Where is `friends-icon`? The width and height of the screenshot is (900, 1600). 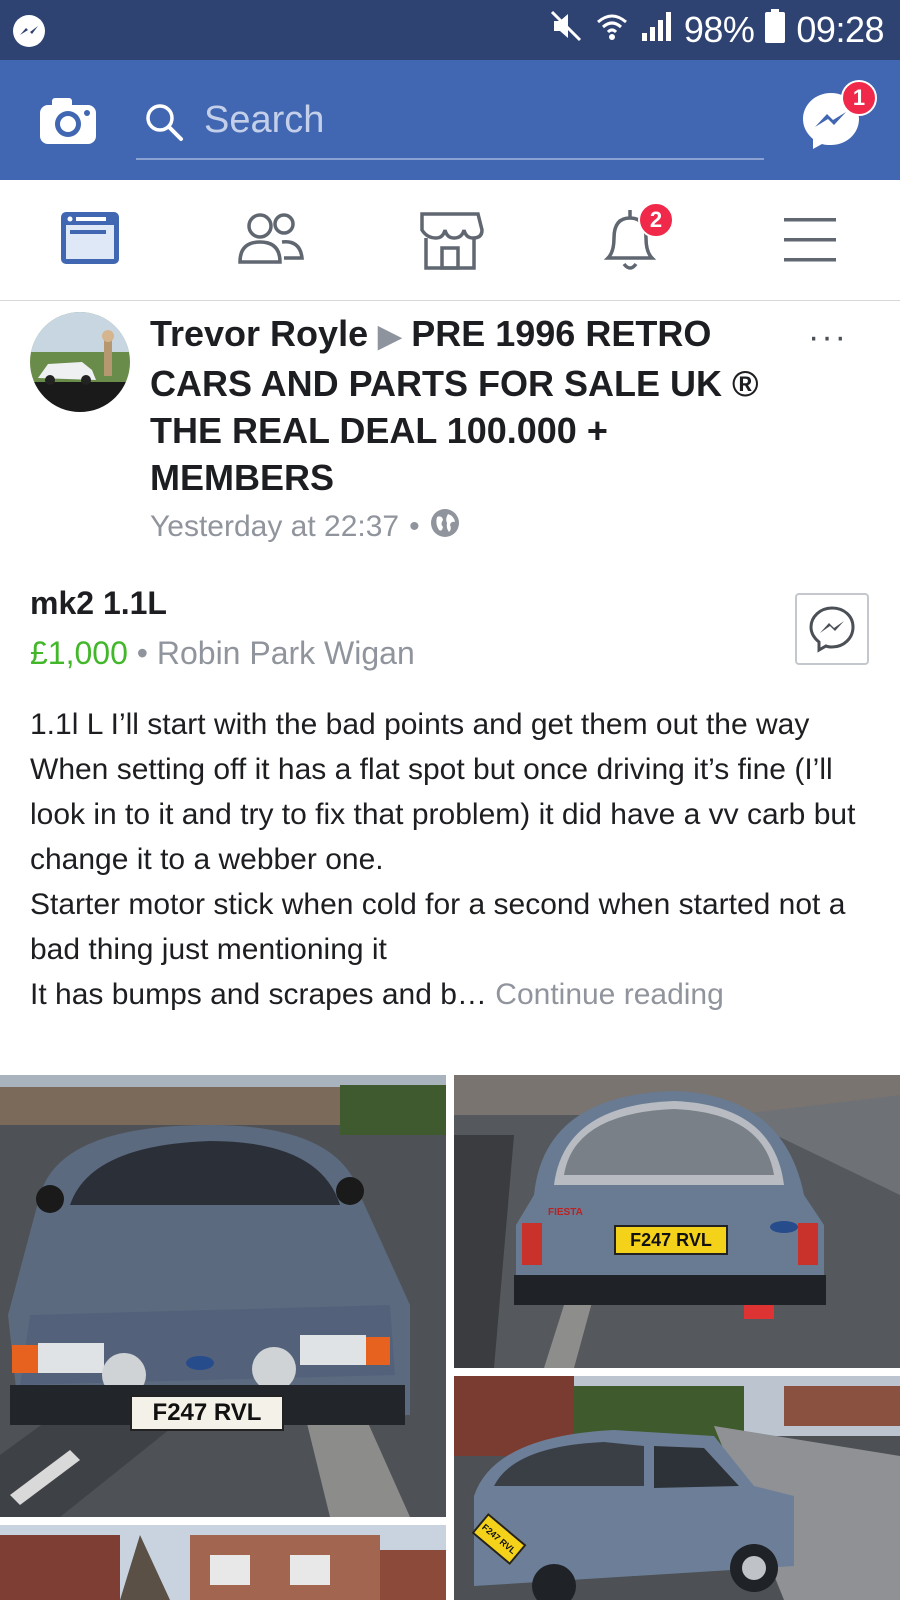 friends-icon is located at coordinates (271, 238).